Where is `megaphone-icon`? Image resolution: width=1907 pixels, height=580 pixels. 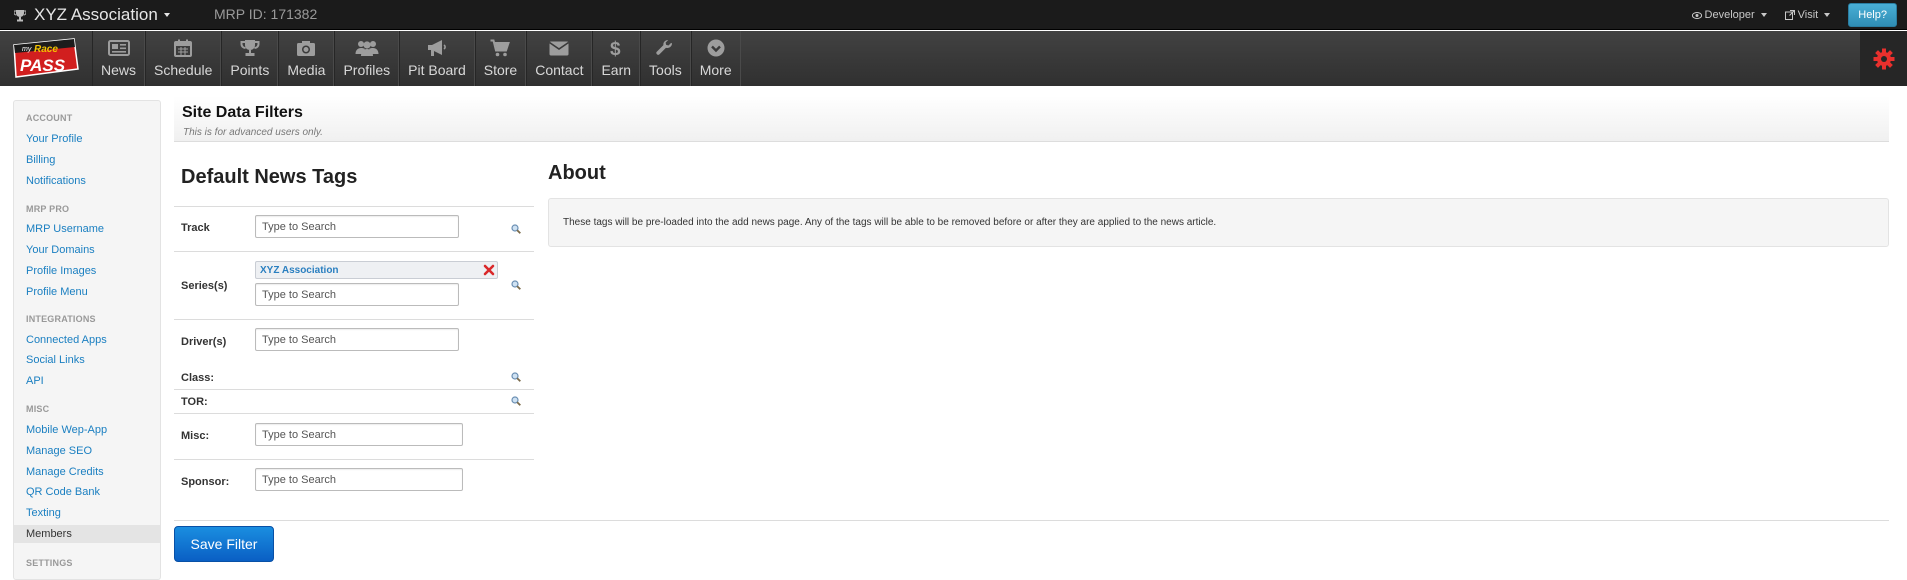
megaphone-icon is located at coordinates (437, 48).